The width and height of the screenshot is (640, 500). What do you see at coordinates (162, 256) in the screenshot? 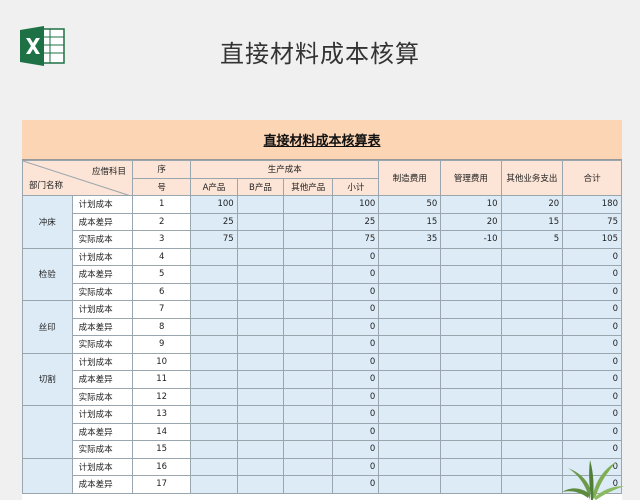
I see `seq-cell: 4` at bounding box center [162, 256].